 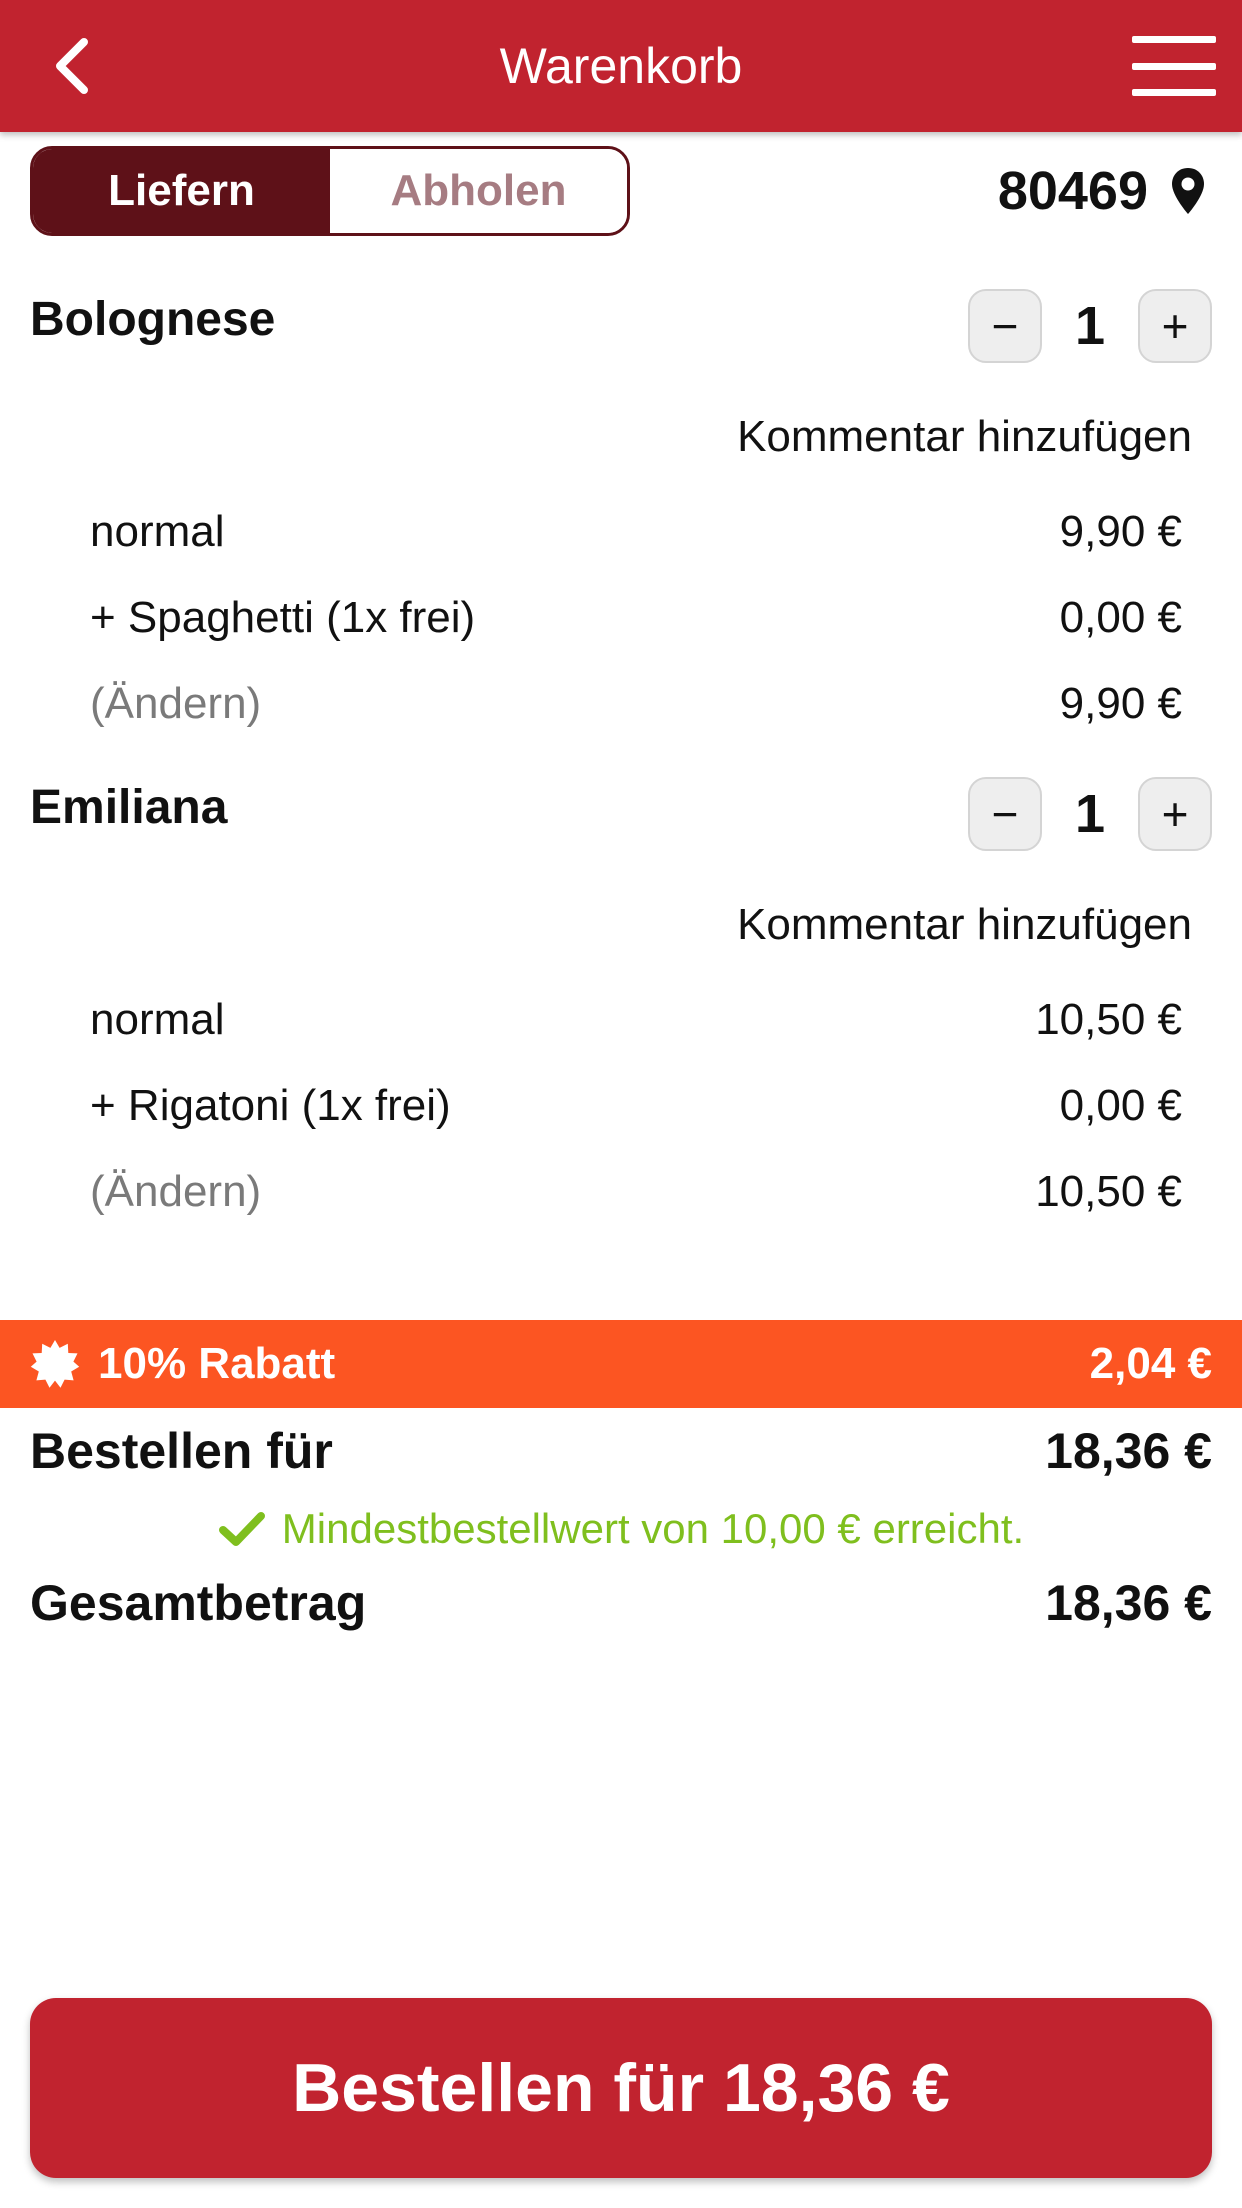 I want to click on checkmark-icon, so click(x=241, y=1529).